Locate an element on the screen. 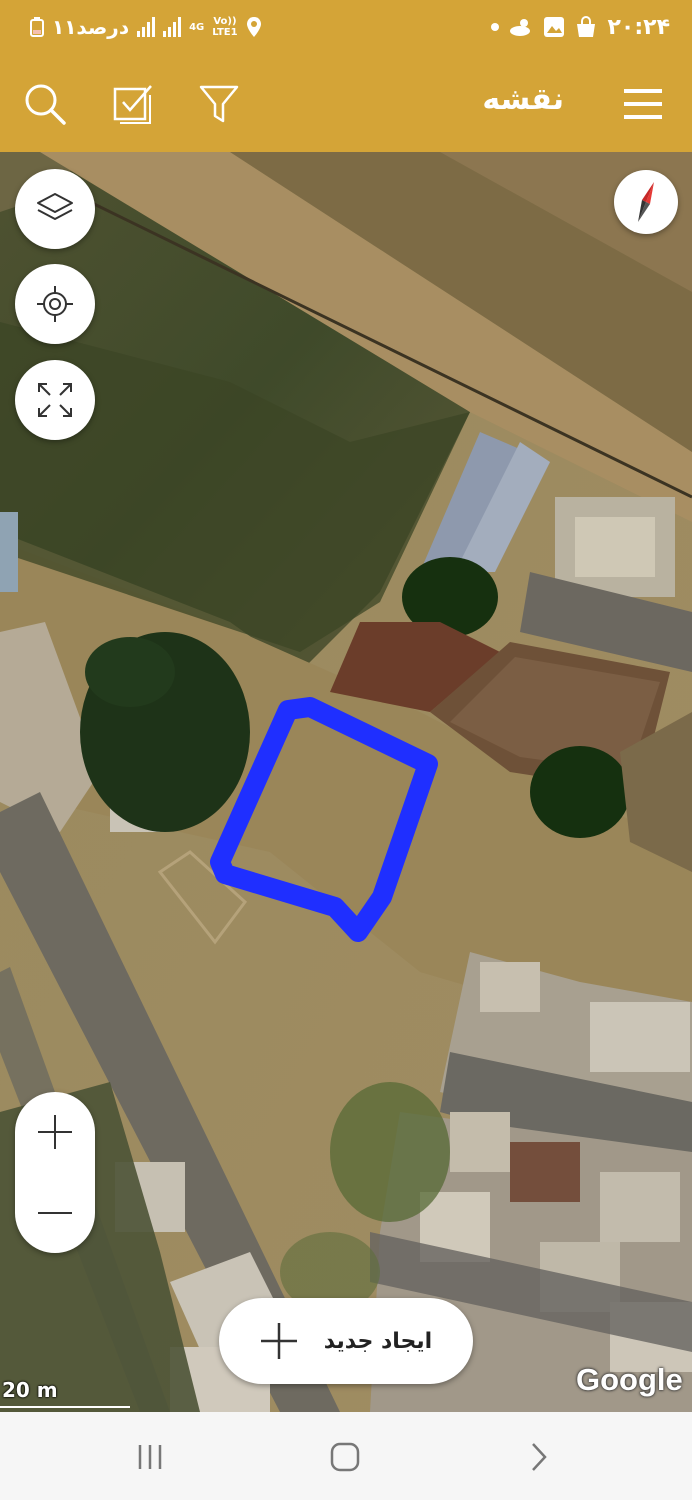 The height and width of the screenshot is (1500, 692). zoom-controls is located at coordinates (55, 1172).